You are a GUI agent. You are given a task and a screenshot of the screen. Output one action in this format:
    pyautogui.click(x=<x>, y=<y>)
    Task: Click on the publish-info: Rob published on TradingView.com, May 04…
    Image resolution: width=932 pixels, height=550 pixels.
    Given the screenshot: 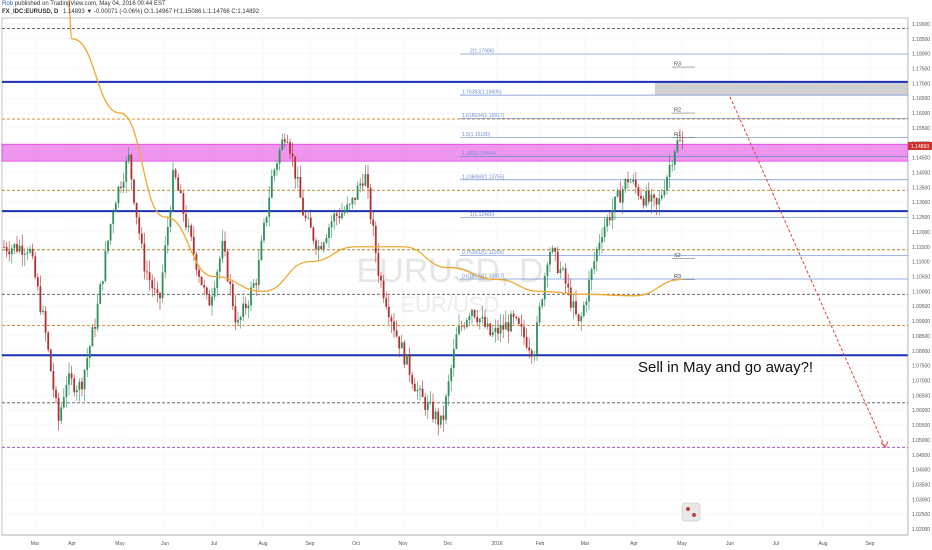 What is the action you would take?
    pyautogui.click(x=84, y=4)
    